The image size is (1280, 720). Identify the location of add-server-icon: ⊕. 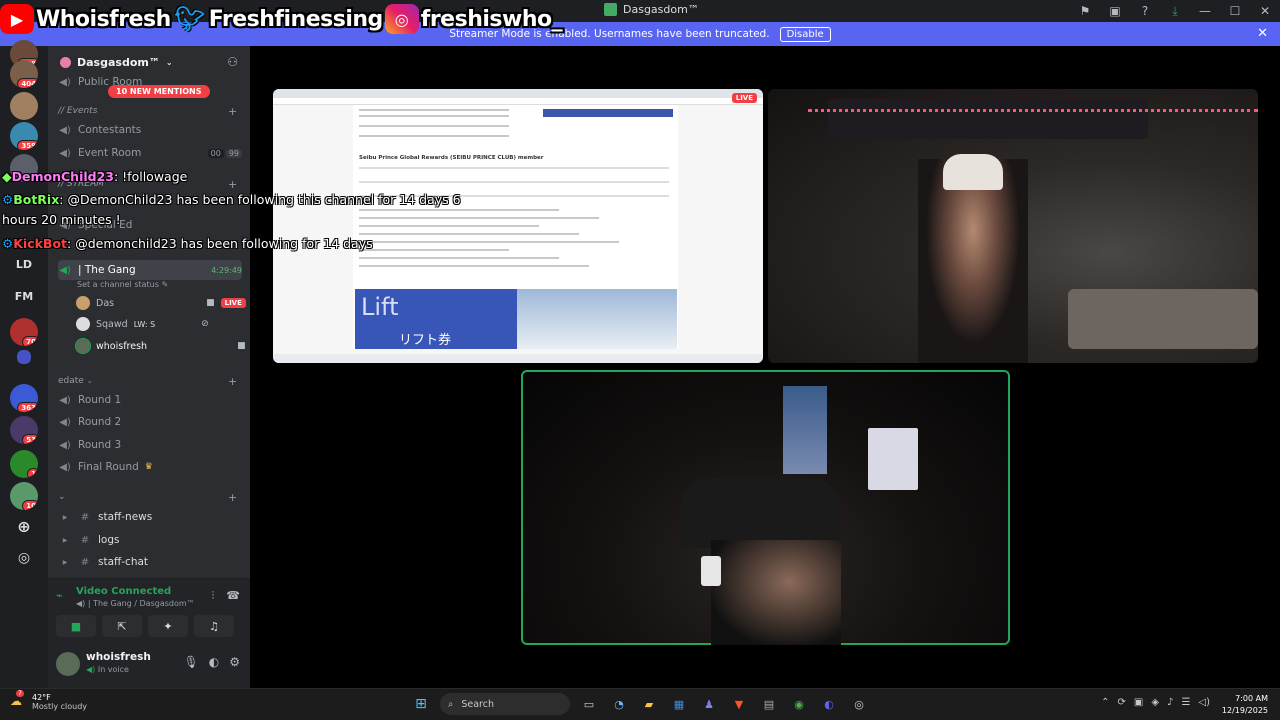
(24, 526).